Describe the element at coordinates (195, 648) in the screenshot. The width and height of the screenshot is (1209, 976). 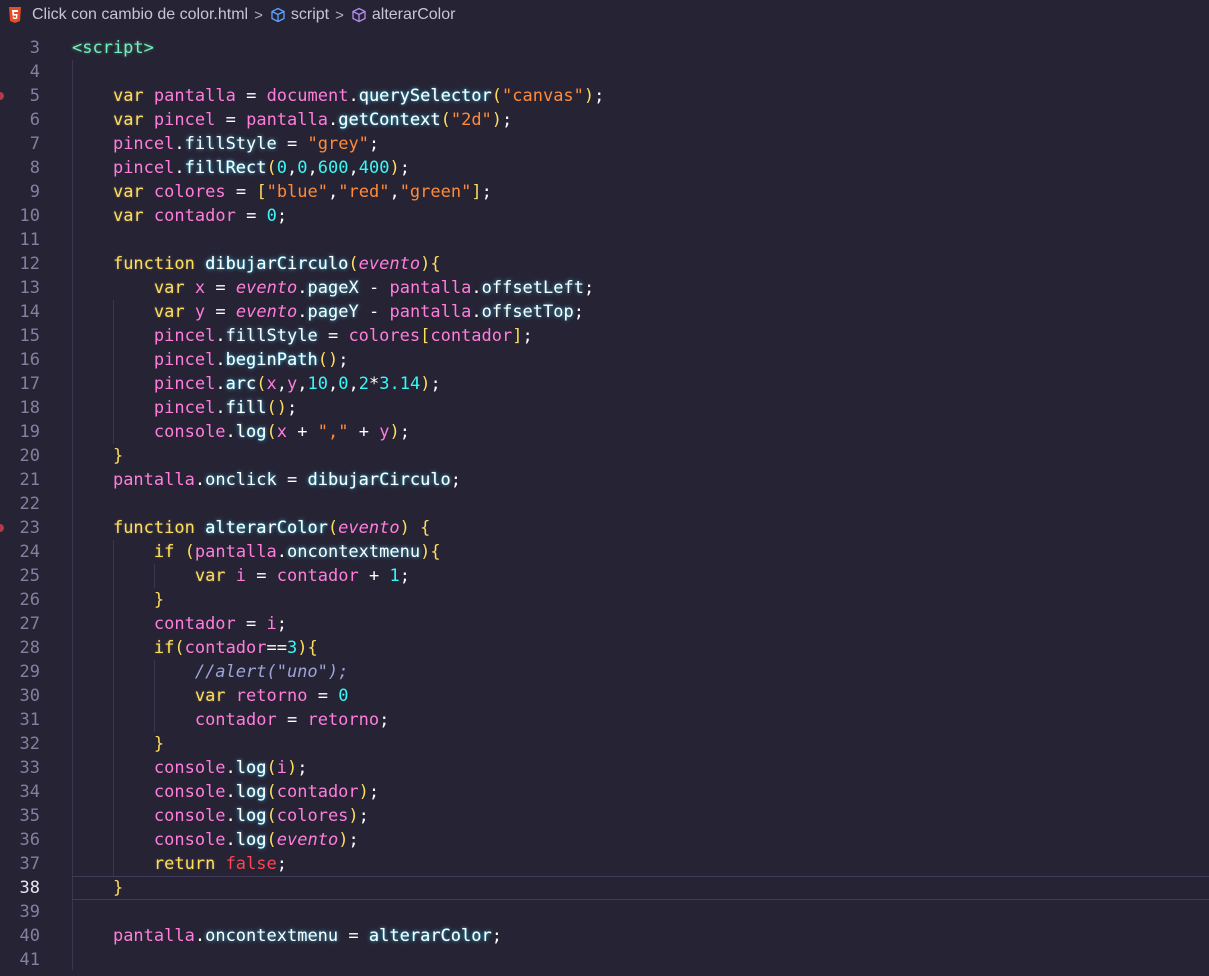
I see `code-text: if(contador==3){` at that location.